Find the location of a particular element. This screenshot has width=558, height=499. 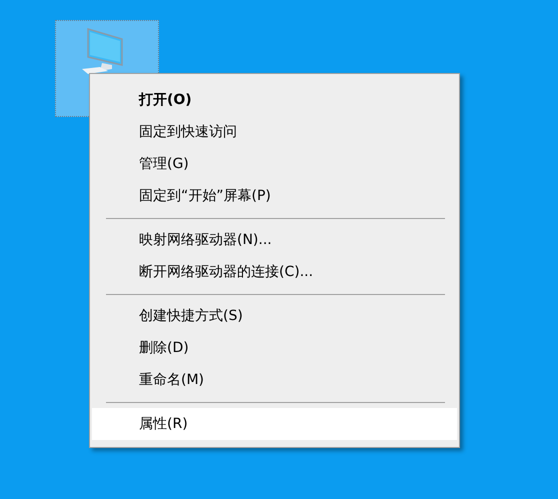

menu-item: 固定到“开始”屏幕(P) is located at coordinates (274, 196).